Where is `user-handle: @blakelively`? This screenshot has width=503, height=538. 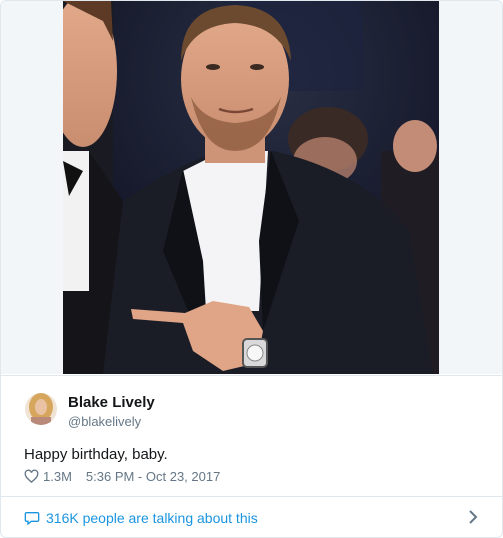 user-handle: @blakelively is located at coordinates (104, 421).